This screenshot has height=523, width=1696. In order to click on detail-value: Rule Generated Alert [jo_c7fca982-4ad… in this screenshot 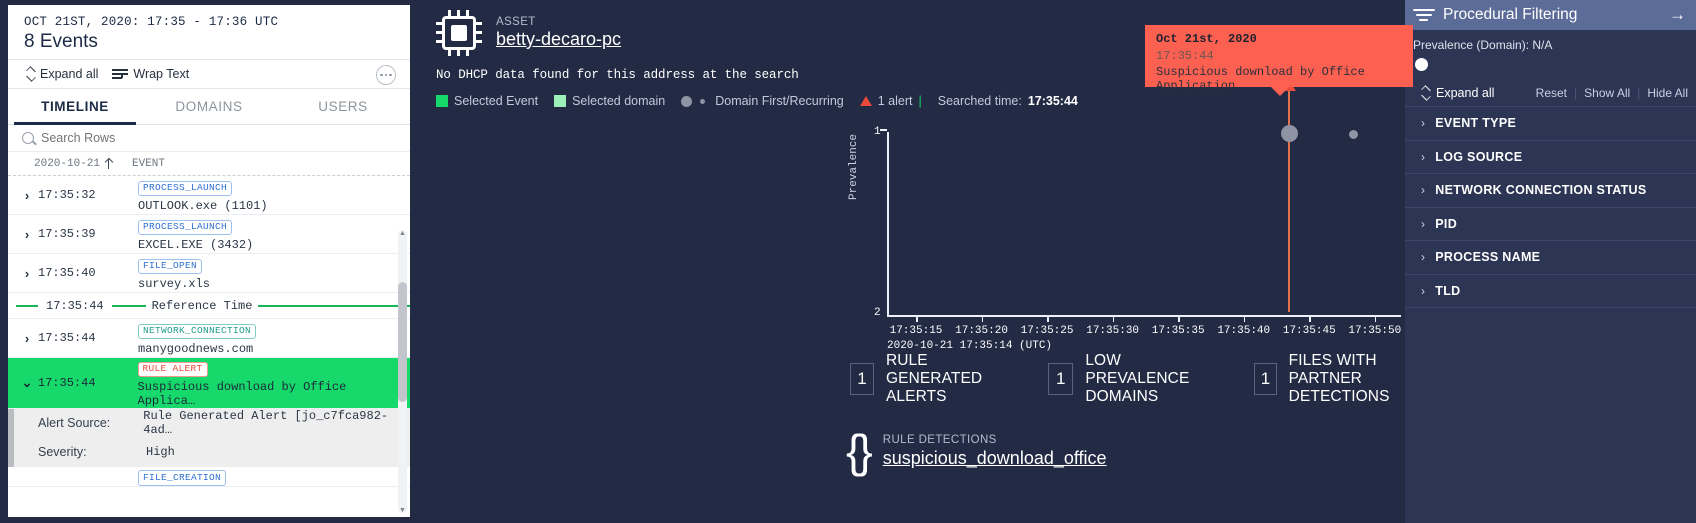, I will do `click(266, 423)`.